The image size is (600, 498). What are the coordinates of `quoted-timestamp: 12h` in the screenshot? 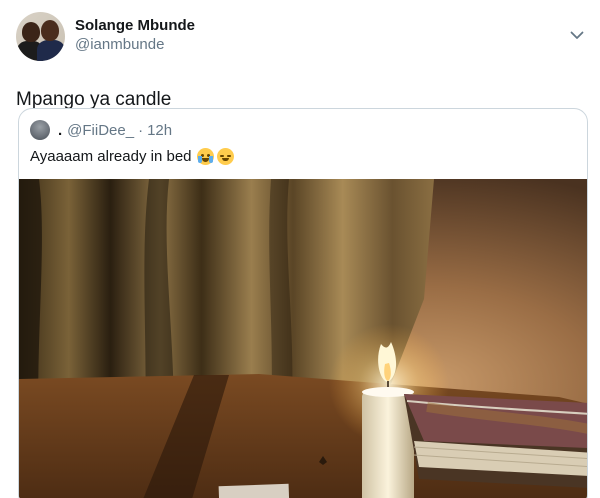 It's located at (159, 130).